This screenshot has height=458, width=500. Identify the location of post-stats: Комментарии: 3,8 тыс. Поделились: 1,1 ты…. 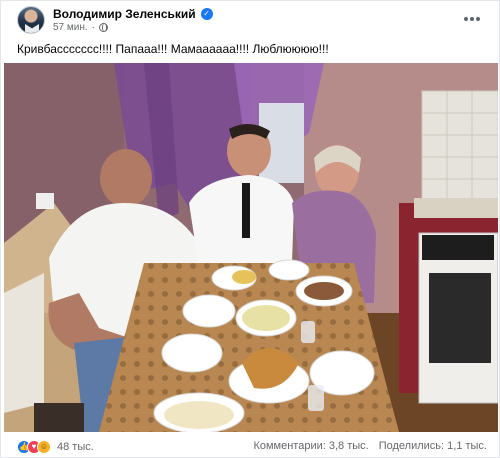
(370, 446).